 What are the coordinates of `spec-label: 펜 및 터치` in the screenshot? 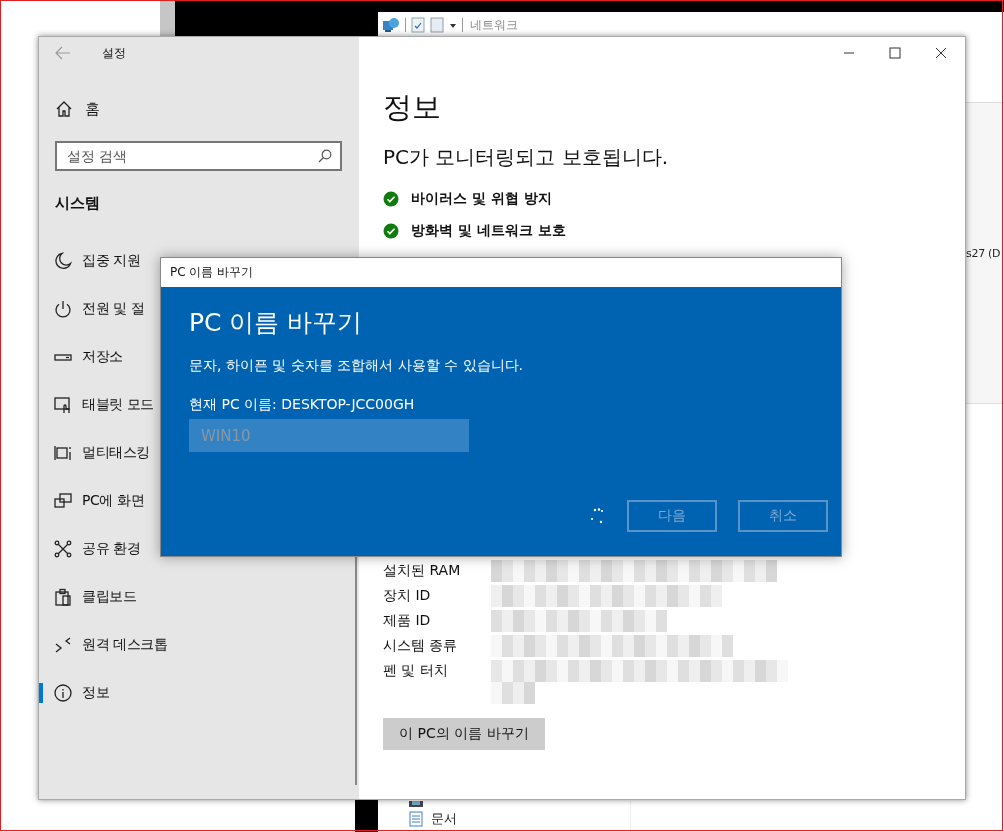 It's located at (416, 670).